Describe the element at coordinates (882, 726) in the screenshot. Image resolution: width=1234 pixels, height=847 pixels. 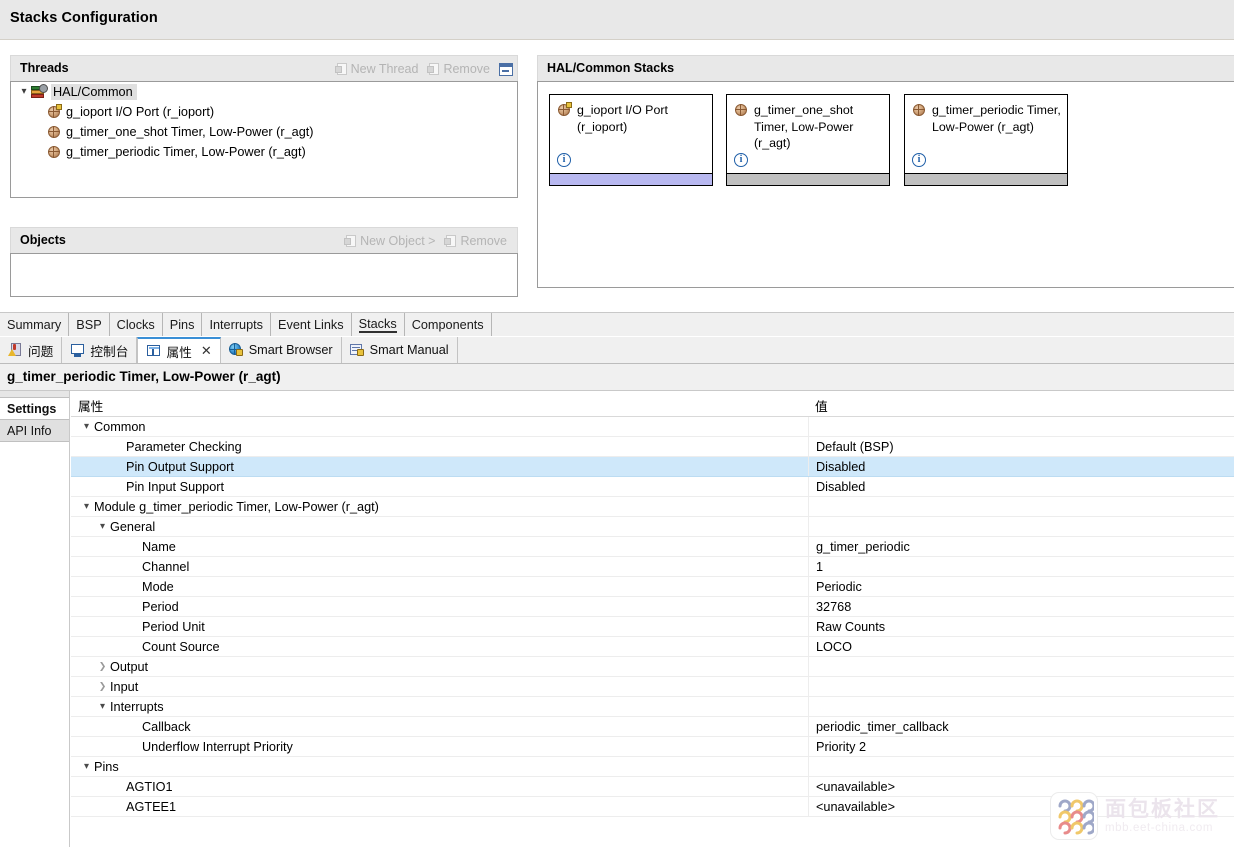
I see `property-value-label: periodic_timer_callback` at that location.